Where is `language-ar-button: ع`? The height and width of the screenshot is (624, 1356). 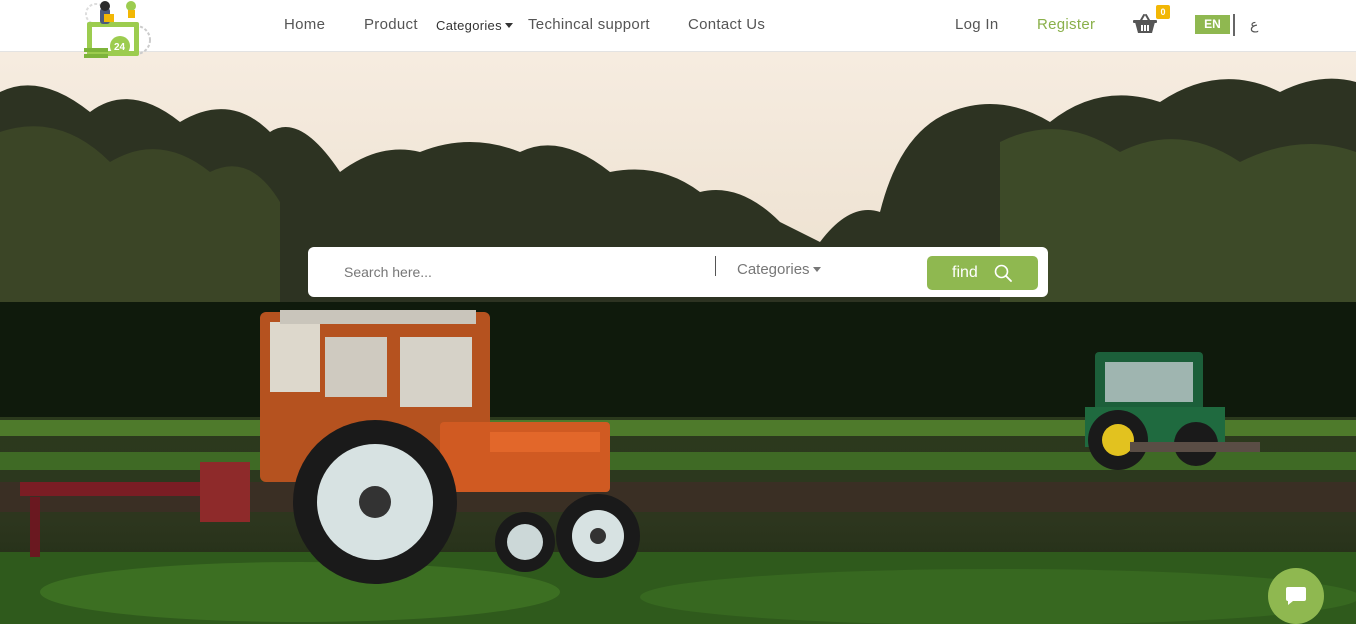
language-ar-button: ع is located at coordinates (1254, 24).